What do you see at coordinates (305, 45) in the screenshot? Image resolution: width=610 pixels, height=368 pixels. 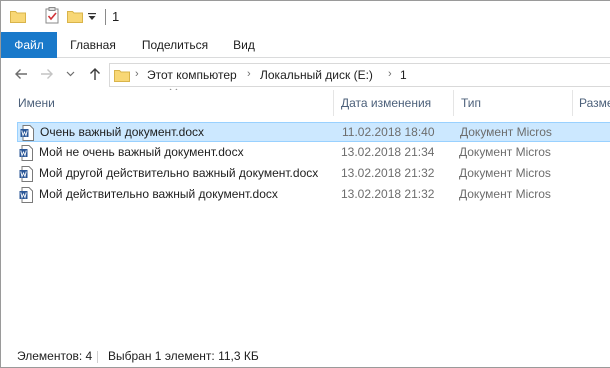 I see `ribbon-tabs: Файл Главная Поделиться Вид` at bounding box center [305, 45].